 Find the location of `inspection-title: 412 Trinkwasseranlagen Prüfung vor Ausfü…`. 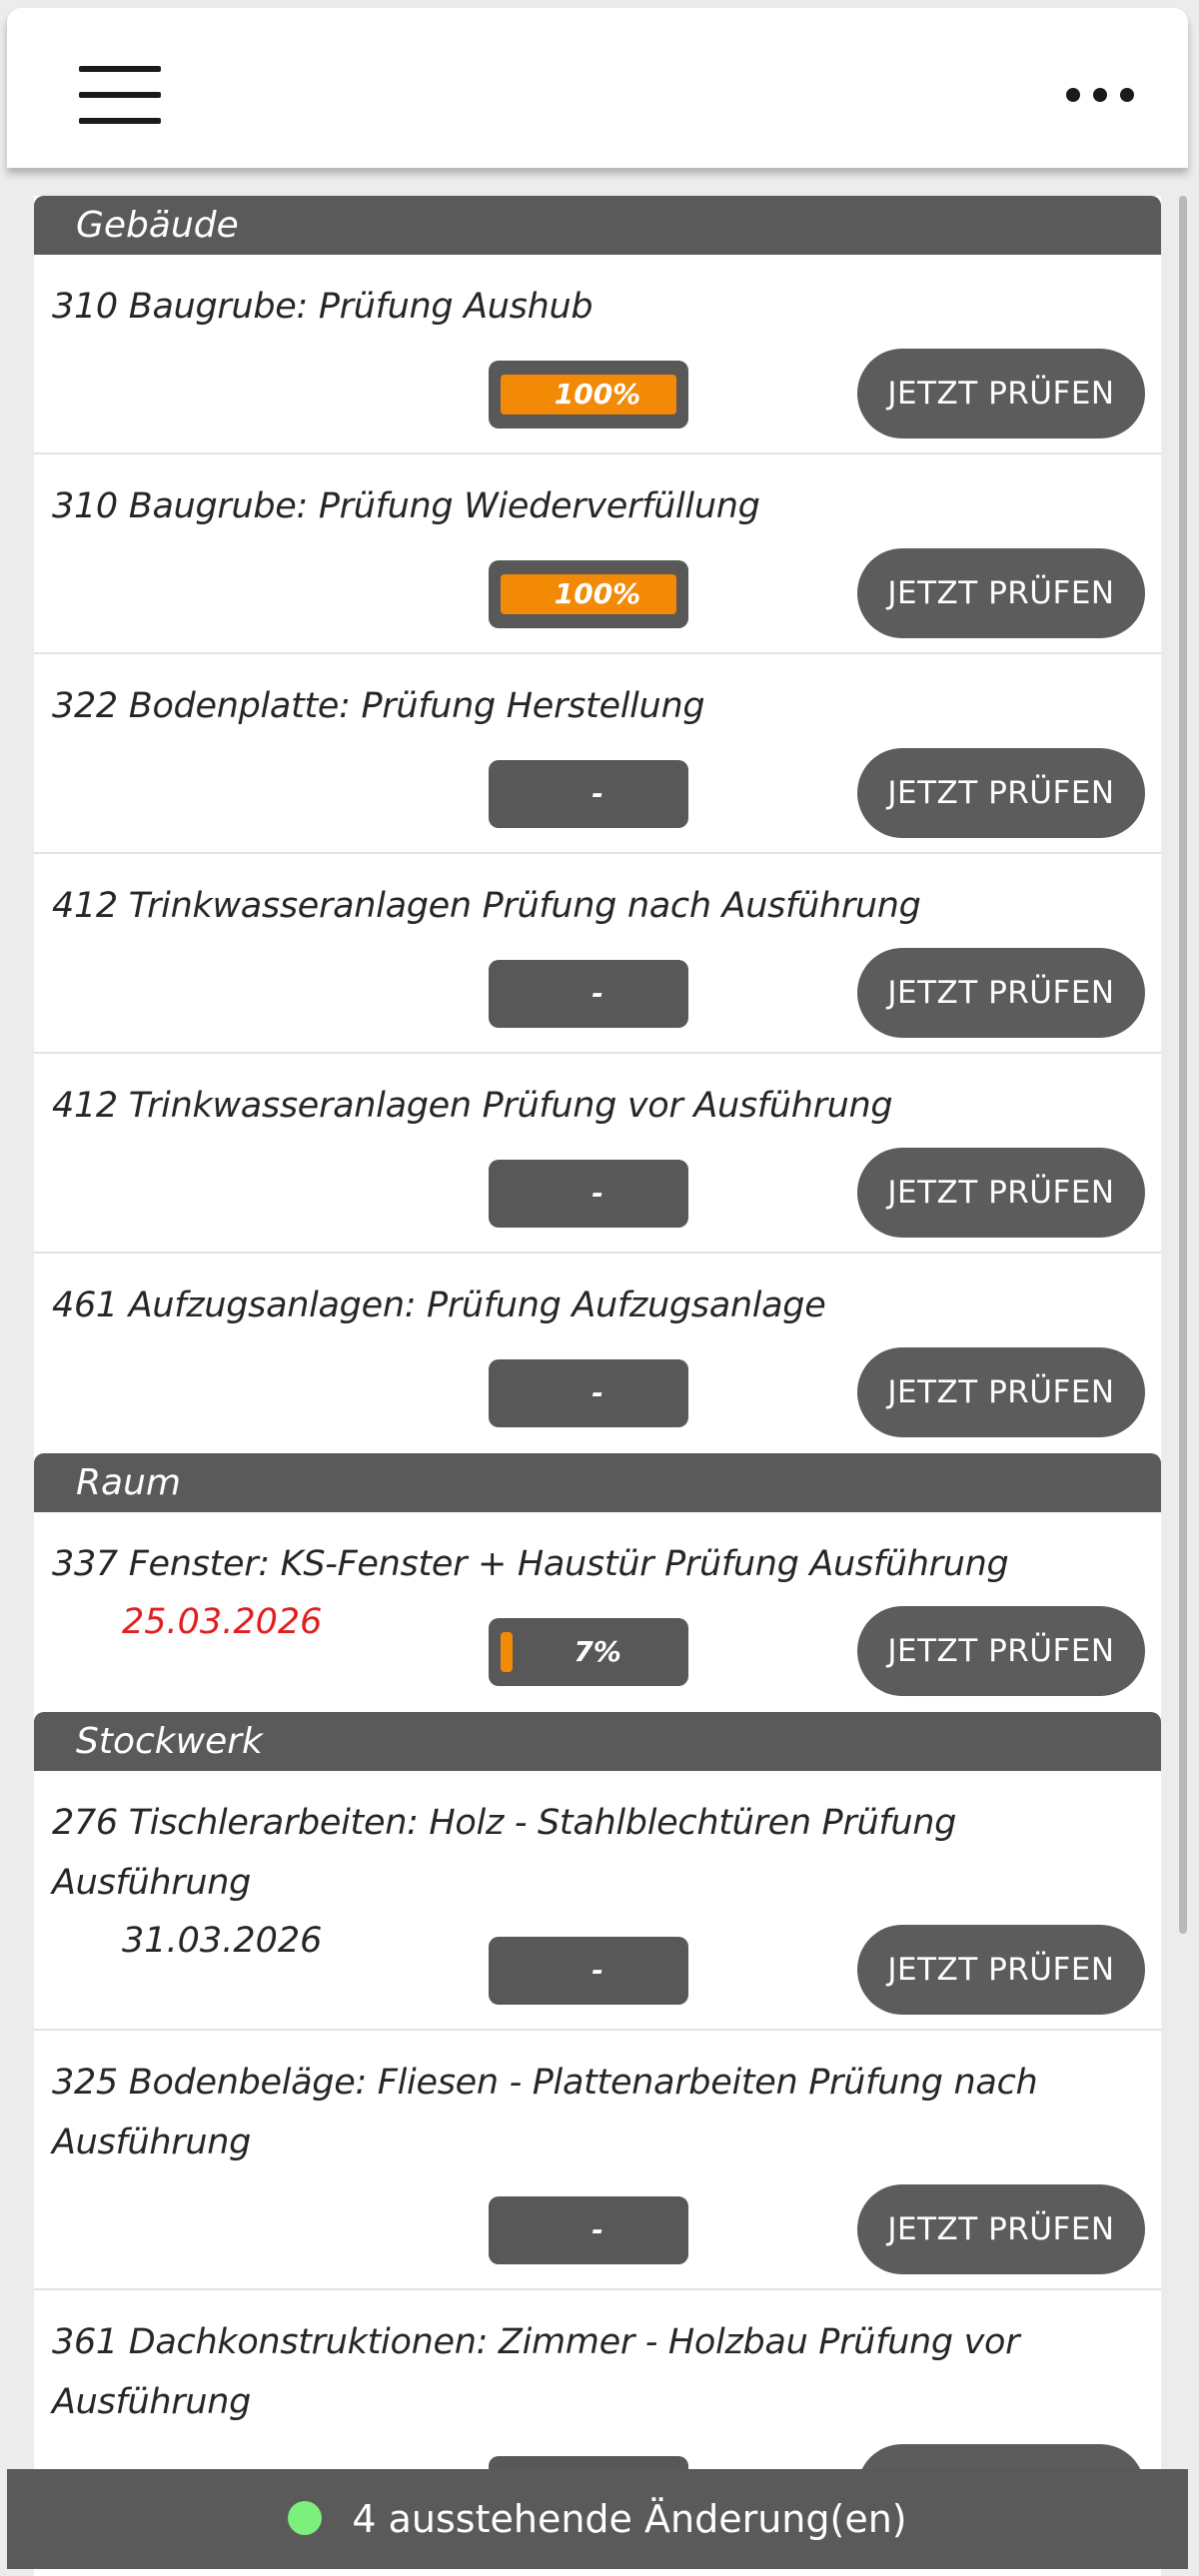

inspection-title: 412 Trinkwasseranlagen Prüfung vor Ausfü… is located at coordinates (472, 1106).